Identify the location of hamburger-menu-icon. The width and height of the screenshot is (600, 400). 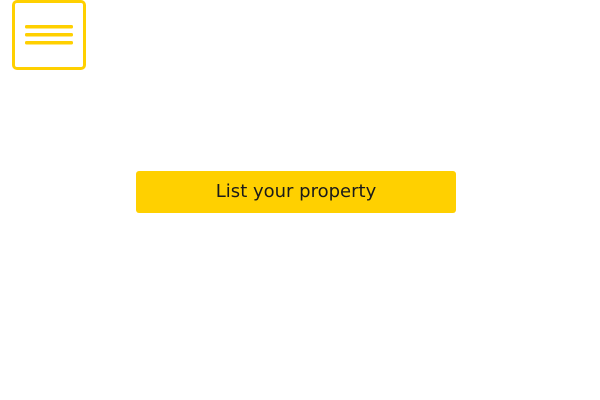
(49, 35).